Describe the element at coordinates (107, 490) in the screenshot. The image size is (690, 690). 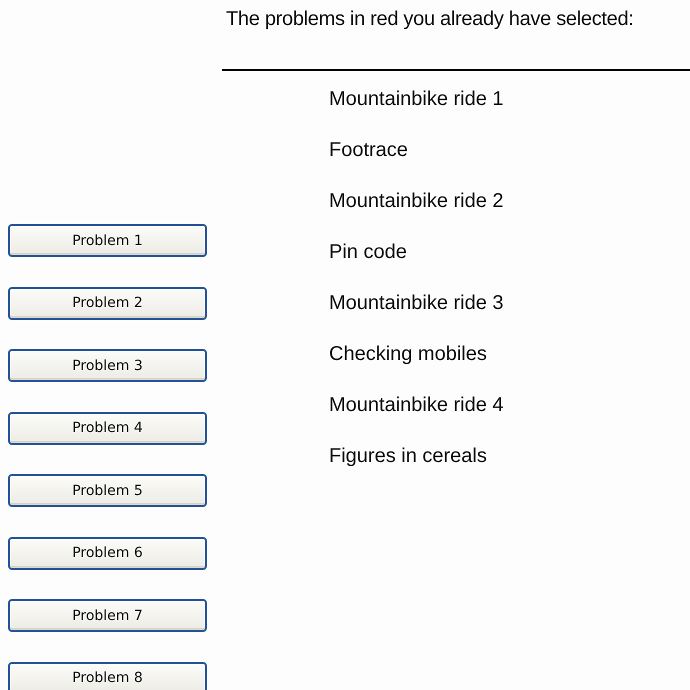
I see `problem-button: Problem 5` at that location.